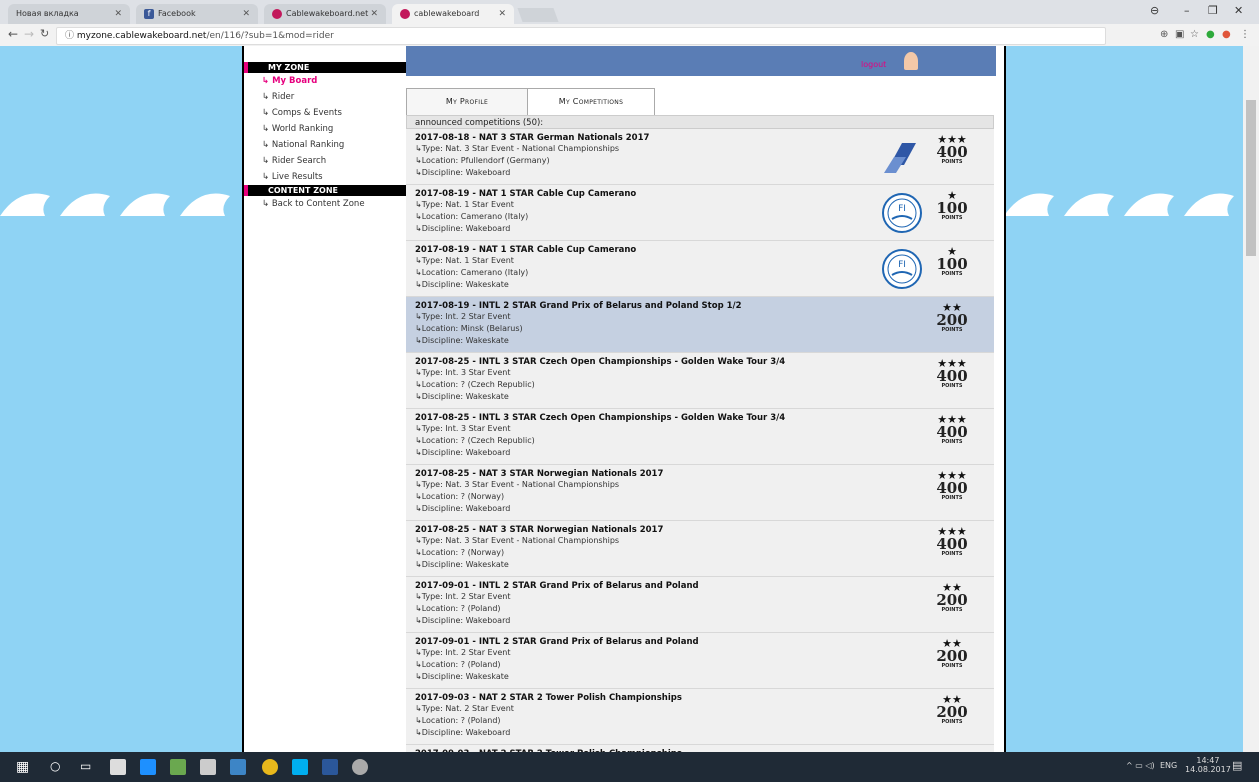 The height and width of the screenshot is (782, 1259). What do you see at coordinates (1213, 10) in the screenshot?
I see `restore-icon: ❐` at bounding box center [1213, 10].